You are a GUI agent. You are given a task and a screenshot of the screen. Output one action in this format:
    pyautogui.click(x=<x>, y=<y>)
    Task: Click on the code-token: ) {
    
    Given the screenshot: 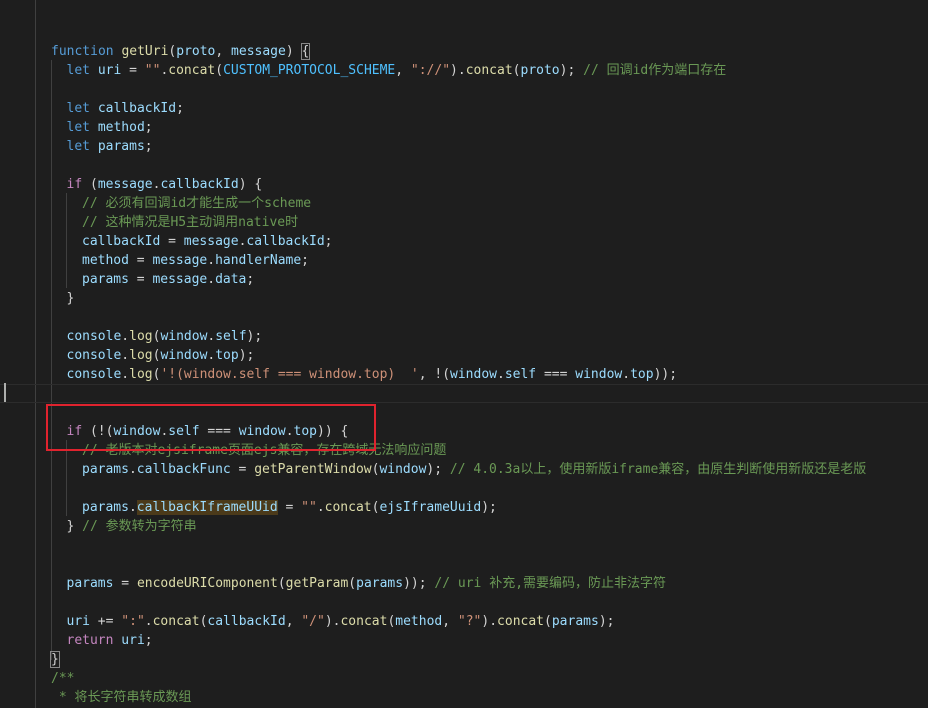 What is the action you would take?
    pyautogui.click(x=250, y=184)
    